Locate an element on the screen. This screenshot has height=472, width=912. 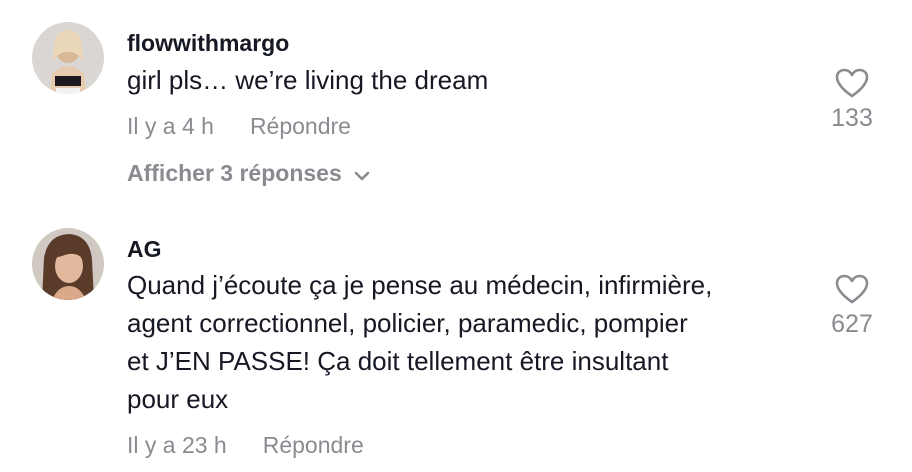
view-replies-label: Afficher 3 réponses is located at coordinates (234, 173).